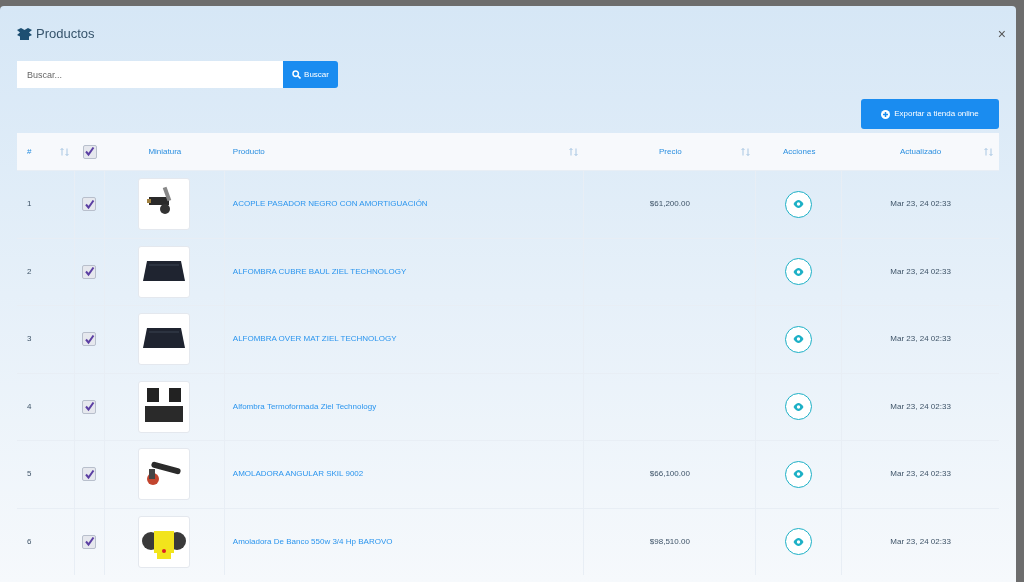 The image size is (1024, 582). What do you see at coordinates (799, 151) in the screenshot?
I see `column-header: Acciones` at bounding box center [799, 151].